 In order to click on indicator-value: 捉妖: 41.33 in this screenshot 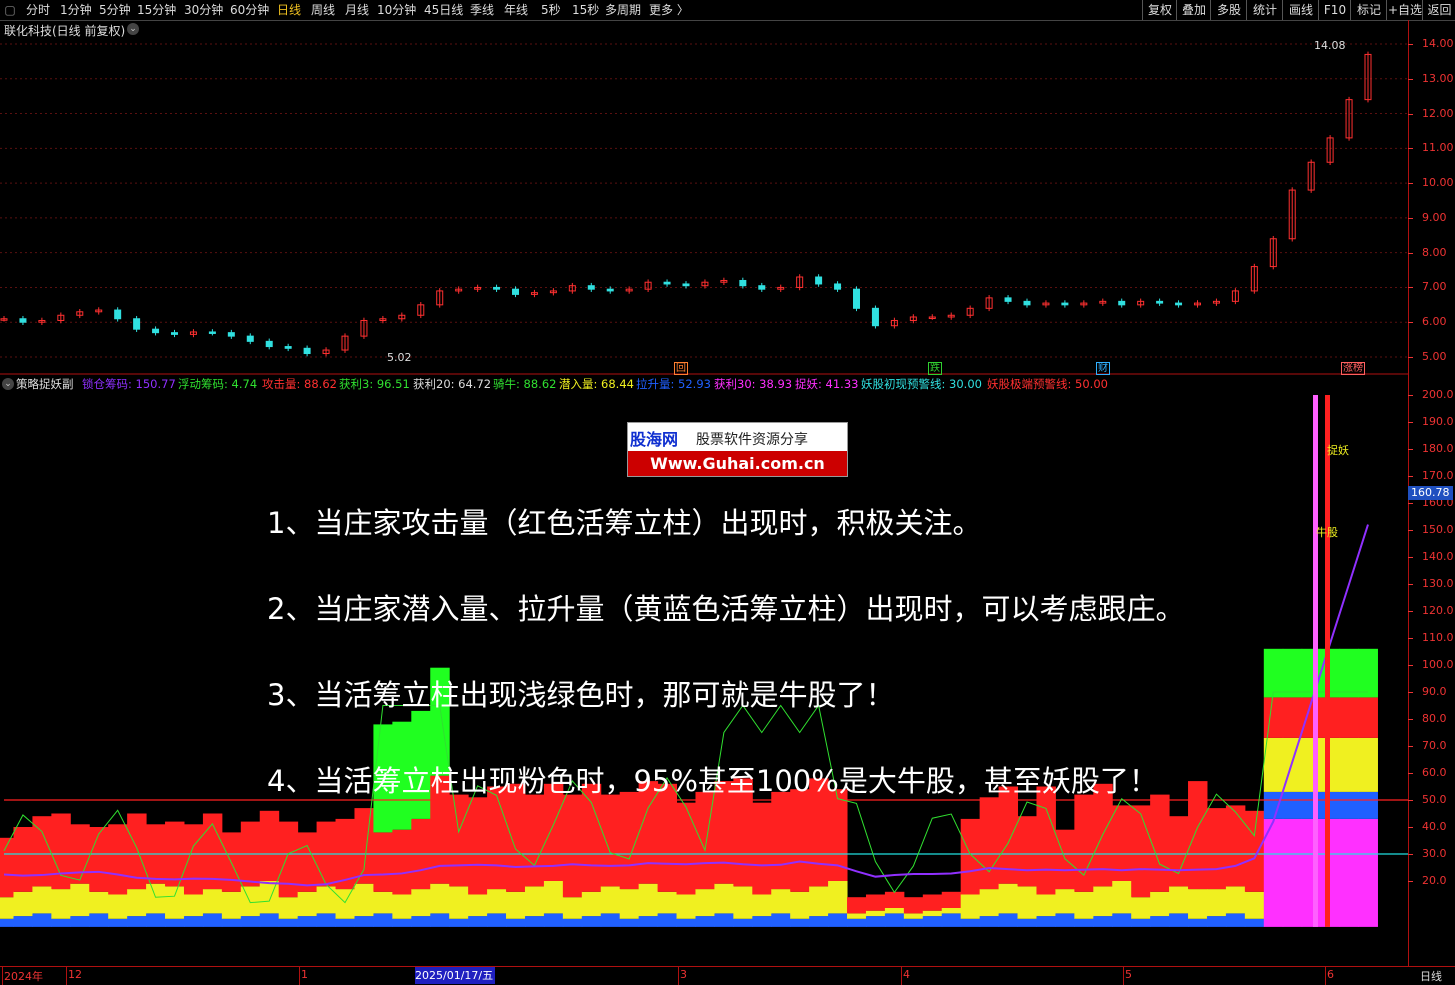, I will do `click(827, 384)`.